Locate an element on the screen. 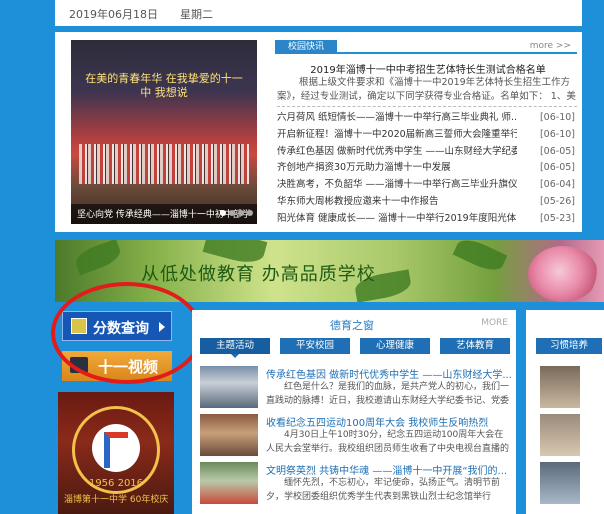 The width and height of the screenshot is (604, 514). news-list-item: 齐创地产捐资30万元助力淄博十一中发展 [06-05] is located at coordinates (428, 168).